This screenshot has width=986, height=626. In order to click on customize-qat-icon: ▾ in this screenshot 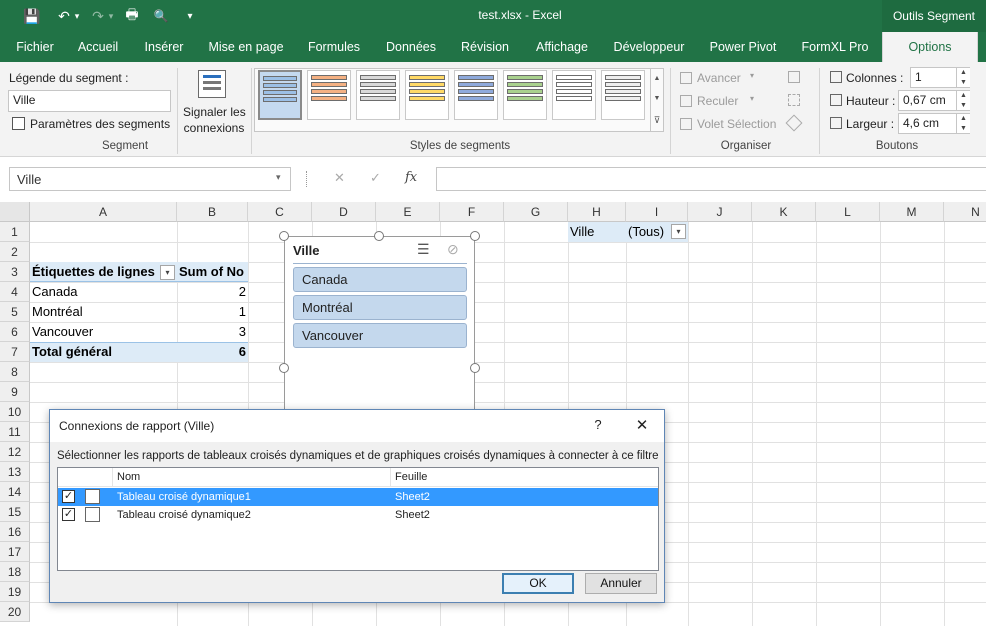, I will do `click(190, 16)`.